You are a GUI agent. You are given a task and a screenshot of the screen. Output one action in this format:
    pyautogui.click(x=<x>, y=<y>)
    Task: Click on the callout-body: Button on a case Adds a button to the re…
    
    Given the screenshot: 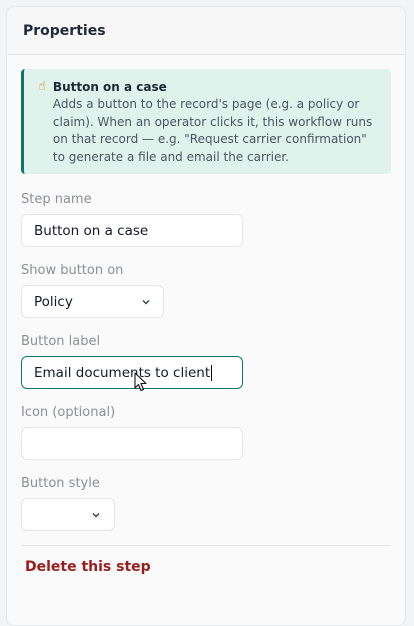 What is the action you would take?
    pyautogui.click(x=213, y=126)
    